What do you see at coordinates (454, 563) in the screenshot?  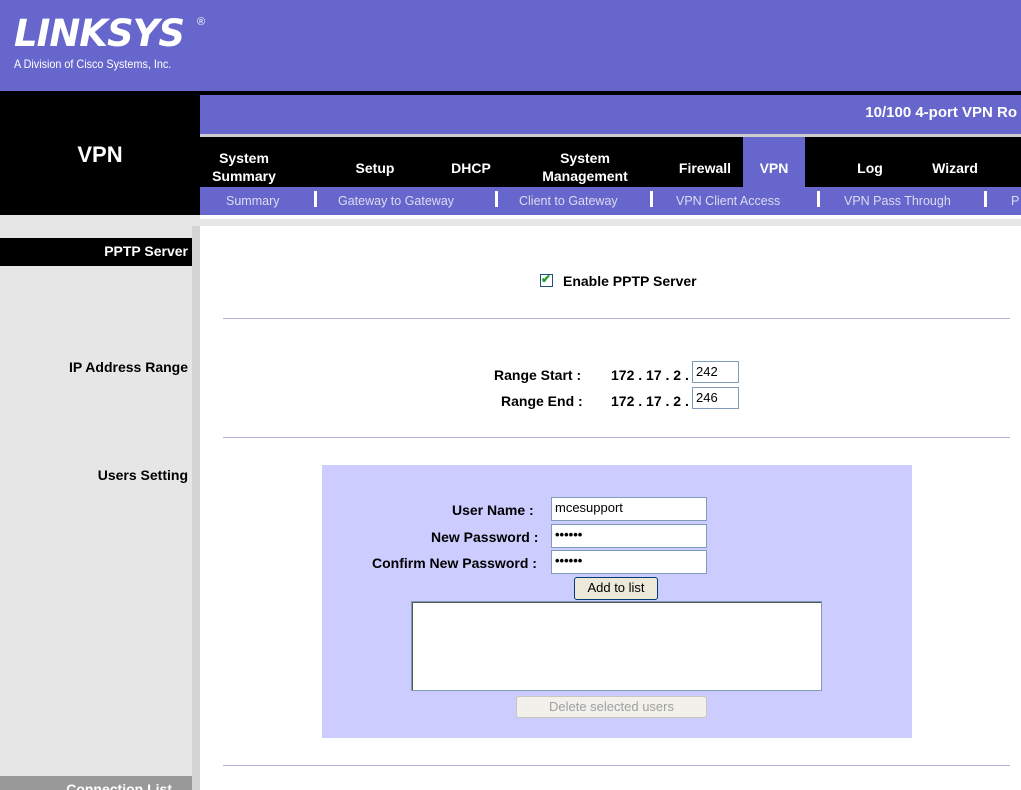 I see `confirm-password-label: Confirm New Password :` at bounding box center [454, 563].